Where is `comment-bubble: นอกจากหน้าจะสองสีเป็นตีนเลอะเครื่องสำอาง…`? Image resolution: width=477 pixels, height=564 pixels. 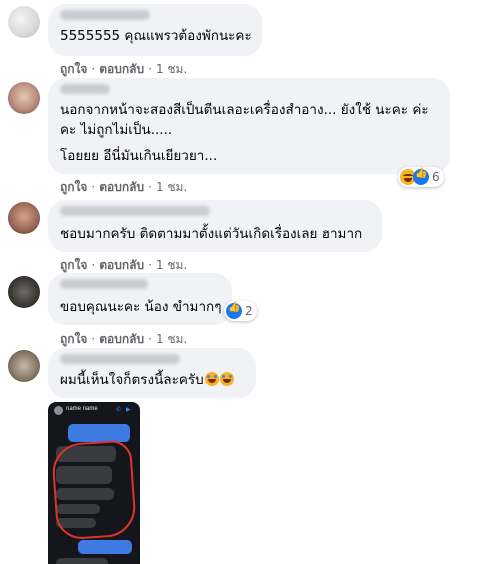
comment-bubble: นอกจากหน้าจะสองสีเป็นตีนเลอะเครื่องสำอาง… is located at coordinates (249, 126).